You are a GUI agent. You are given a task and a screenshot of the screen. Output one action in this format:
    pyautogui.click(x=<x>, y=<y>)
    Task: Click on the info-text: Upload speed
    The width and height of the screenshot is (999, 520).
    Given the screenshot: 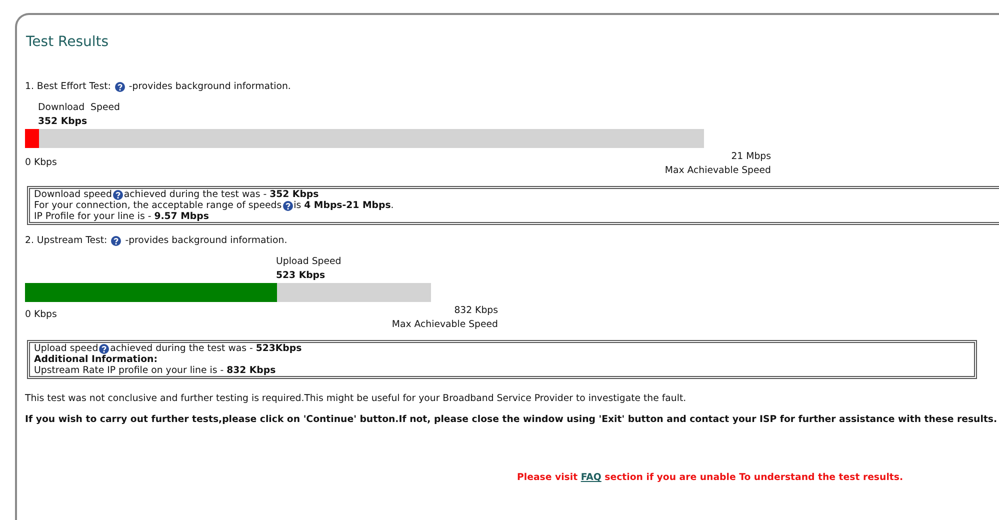 What is the action you would take?
    pyautogui.click(x=66, y=348)
    